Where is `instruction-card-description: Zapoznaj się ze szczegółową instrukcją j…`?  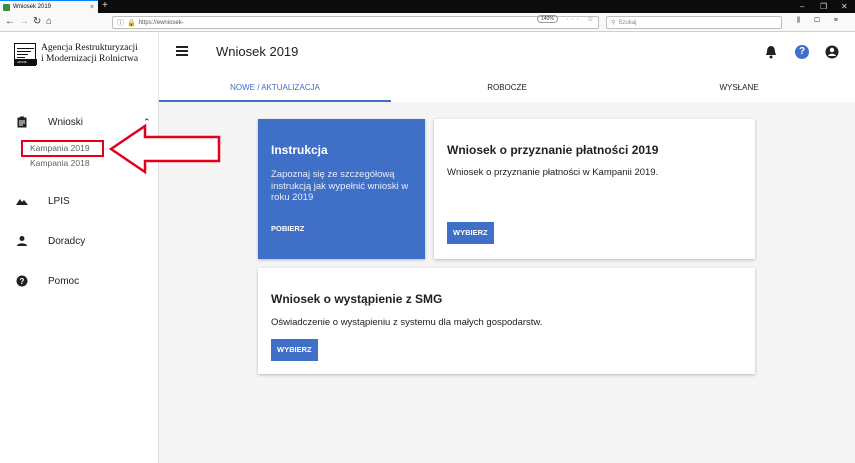
instruction-card-description: Zapoznaj się ze szczegółową instrukcją j… is located at coordinates (340, 186).